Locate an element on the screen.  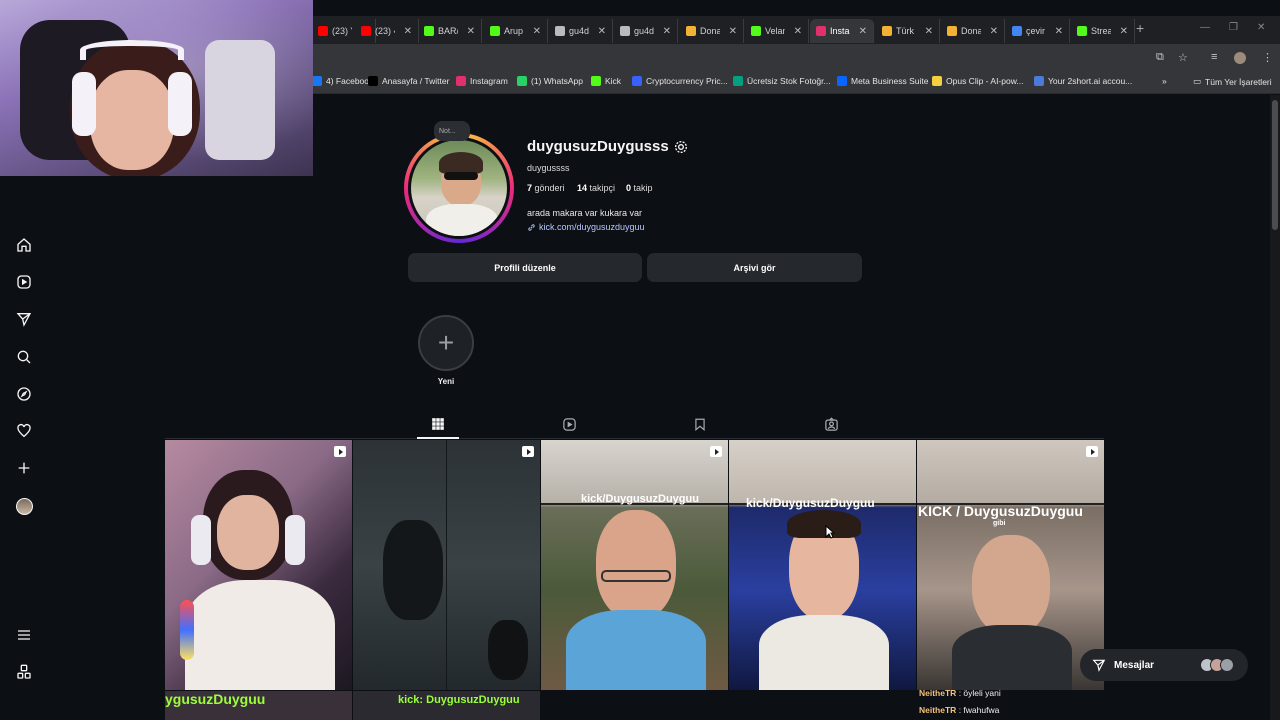
bookmark-item: (1) WhatsApp is located at coordinates (550, 81).